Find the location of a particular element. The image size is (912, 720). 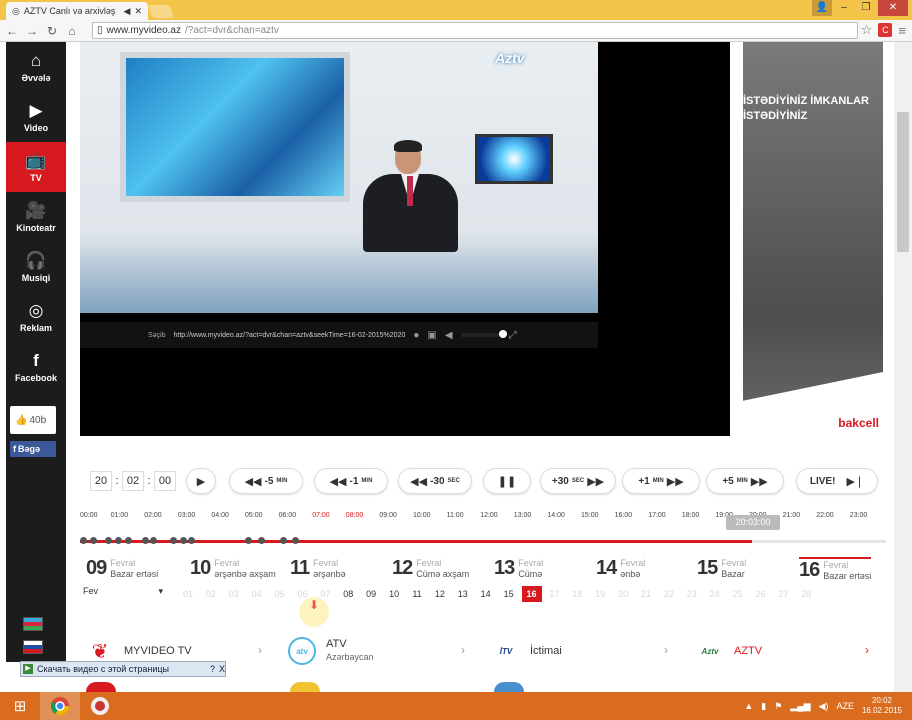

day-tab: 16 Fevral Bazar ertəsi is located at coordinates (835, 569).